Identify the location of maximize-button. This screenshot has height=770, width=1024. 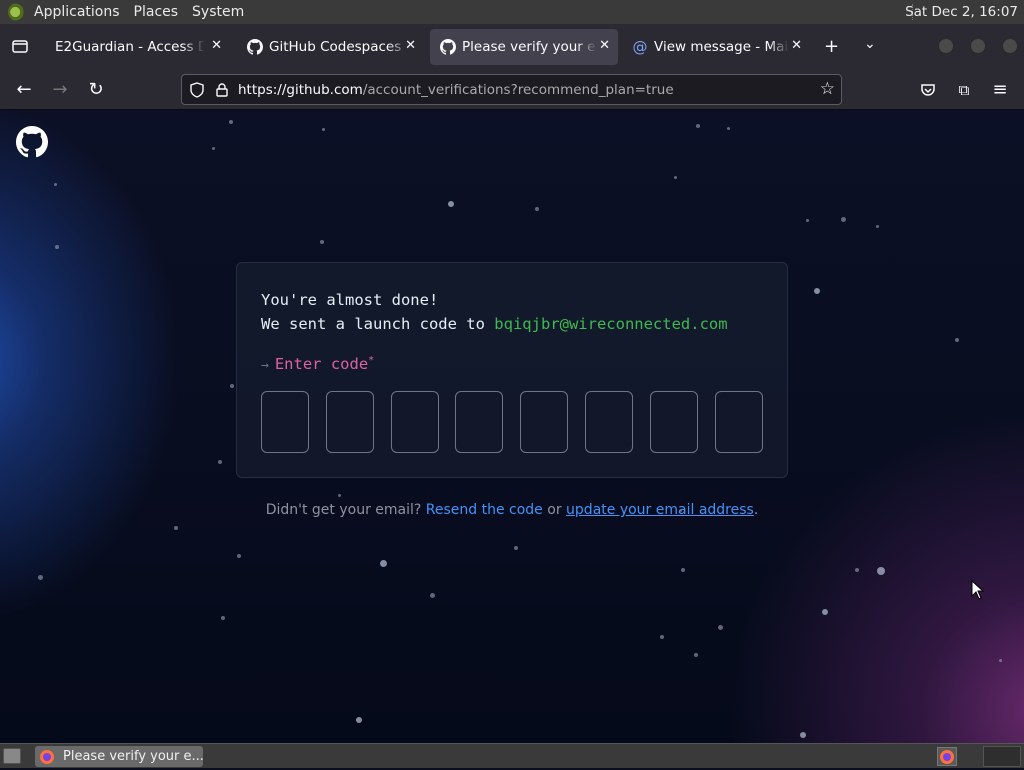
(978, 46).